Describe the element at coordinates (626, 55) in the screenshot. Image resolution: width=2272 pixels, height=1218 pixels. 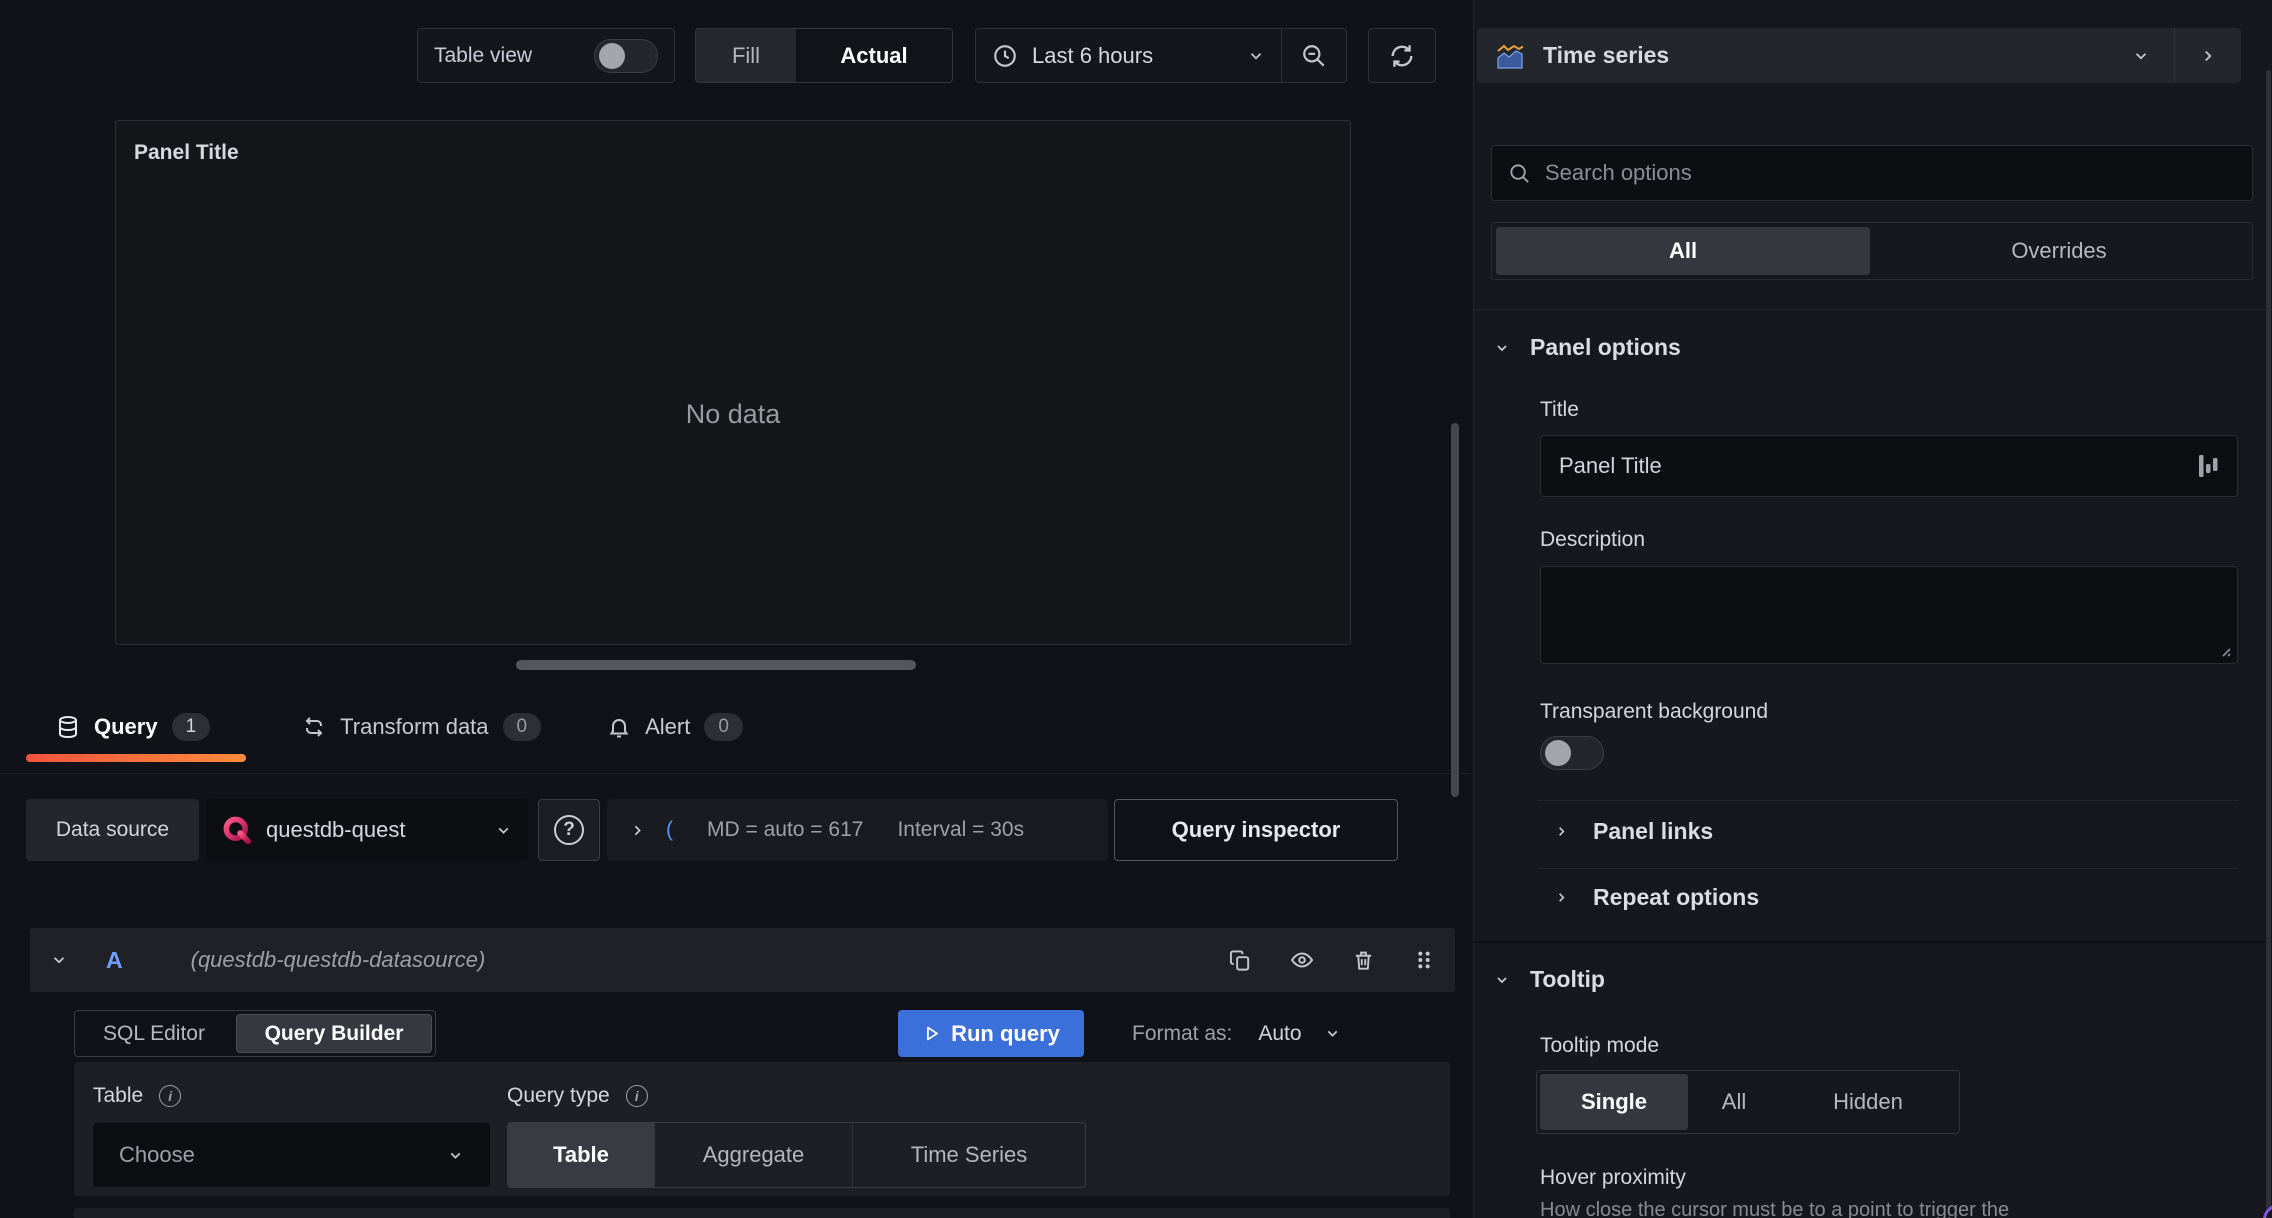
I see `table-view-toggle` at that location.